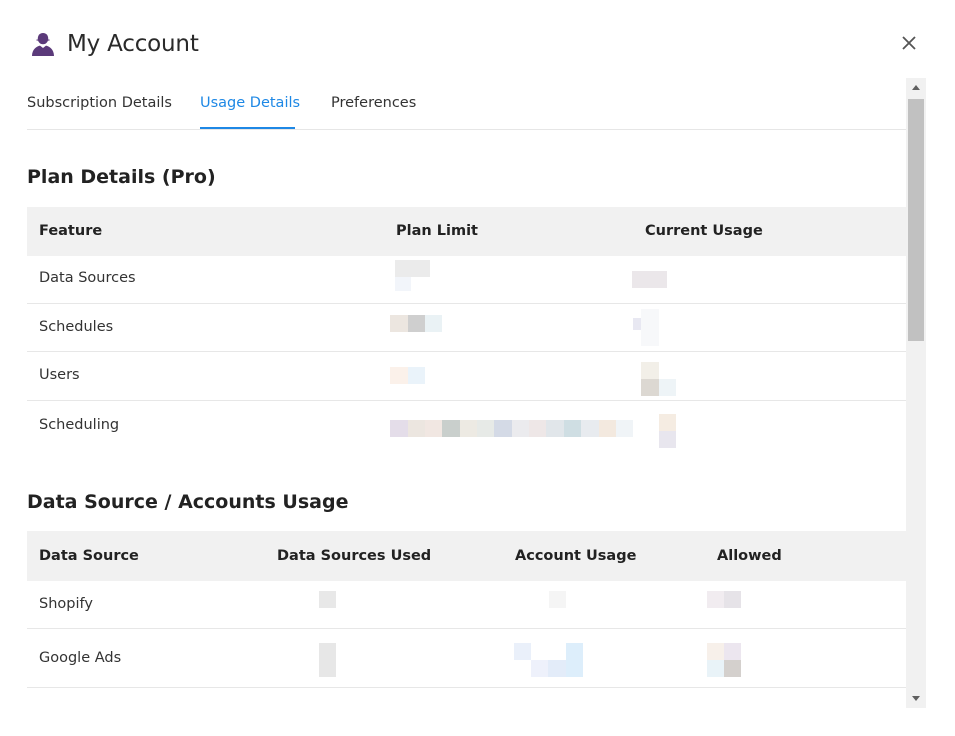 This screenshot has height=736, width=955. What do you see at coordinates (76, 327) in the screenshot?
I see `feature-cell: Schedules` at bounding box center [76, 327].